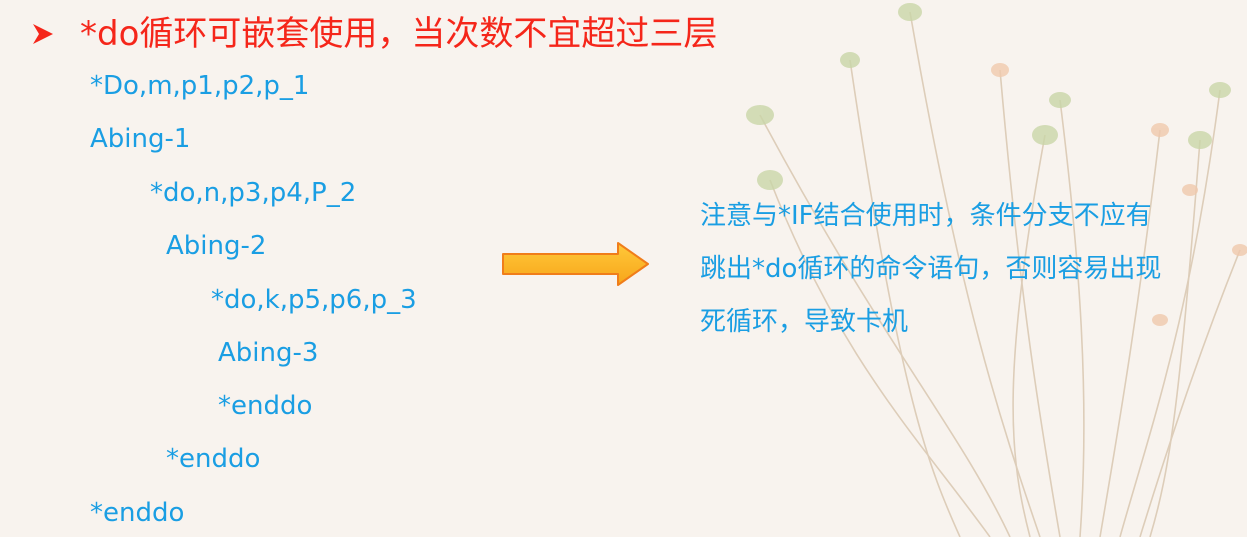 The width and height of the screenshot is (1247, 537). What do you see at coordinates (253, 193) in the screenshot?
I see `code-line-3: *do,n,p3,p4,P_2` at bounding box center [253, 193].